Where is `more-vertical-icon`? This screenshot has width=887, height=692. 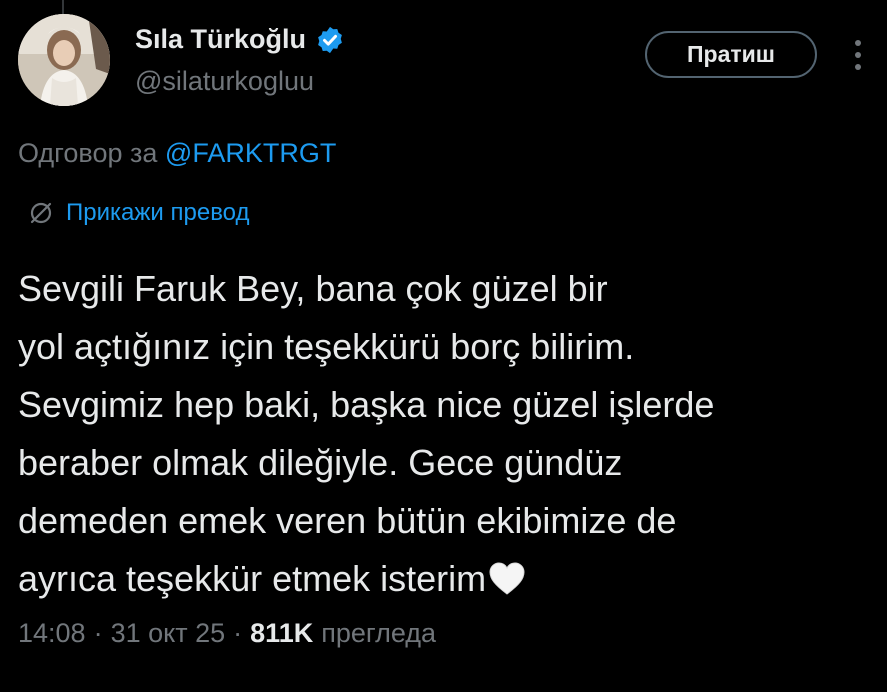
more-vertical-icon is located at coordinates (858, 55).